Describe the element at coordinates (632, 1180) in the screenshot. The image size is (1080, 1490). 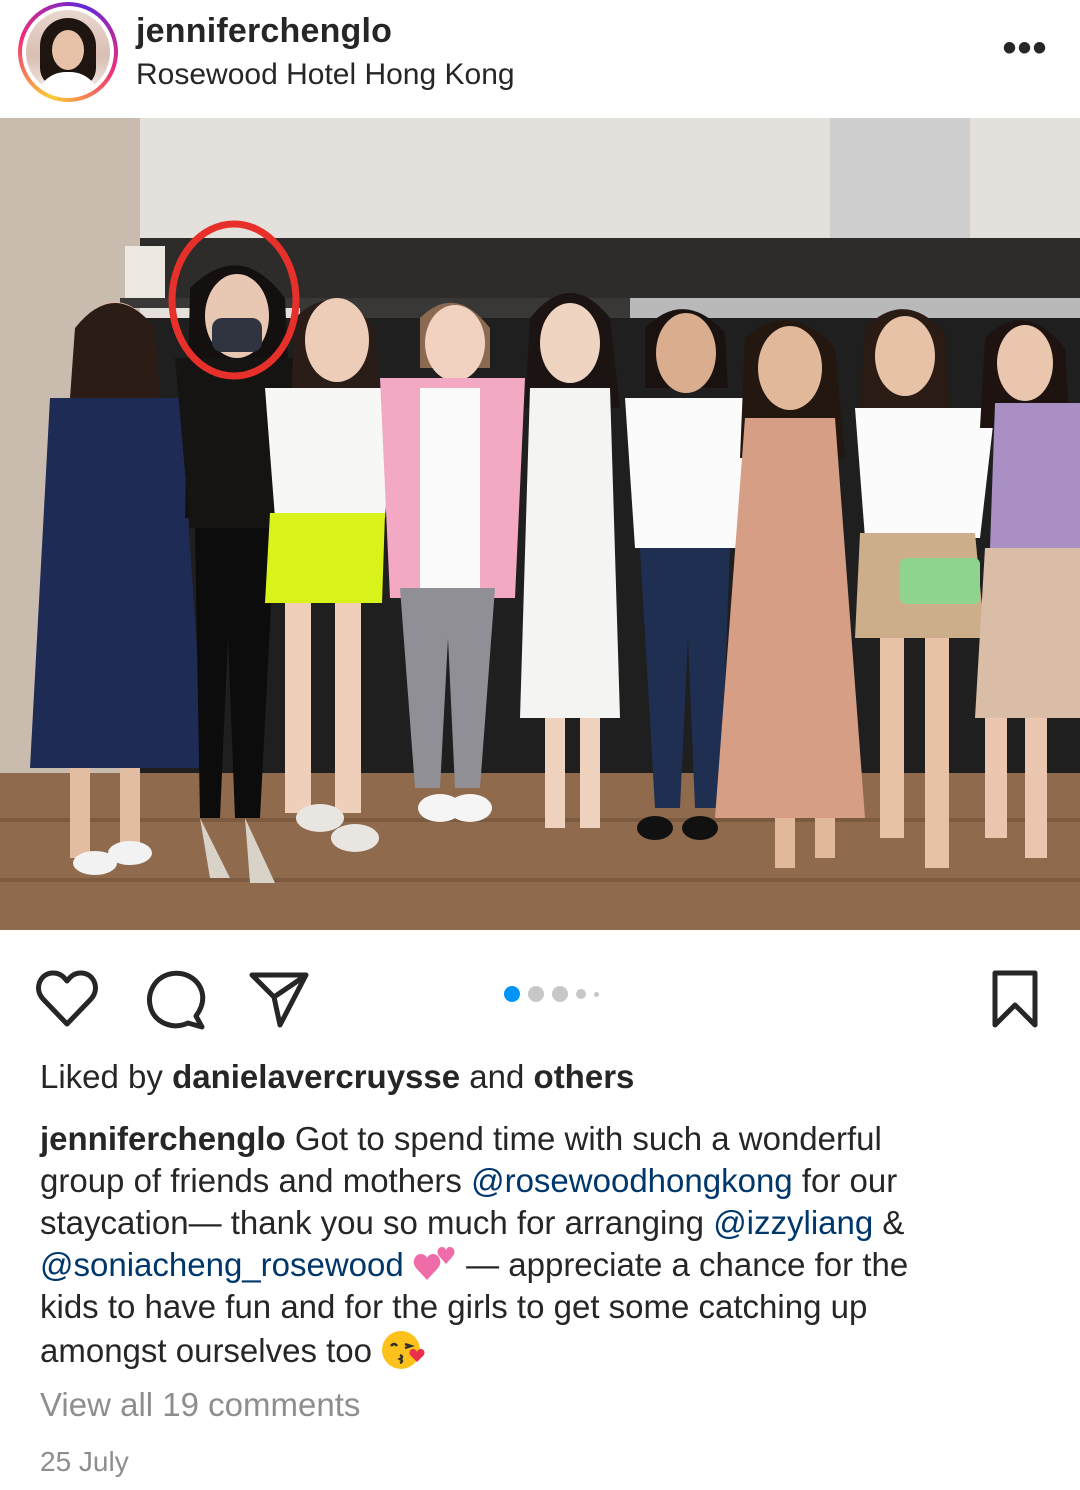
I see `mention-link: @rosewoodhongkong` at that location.